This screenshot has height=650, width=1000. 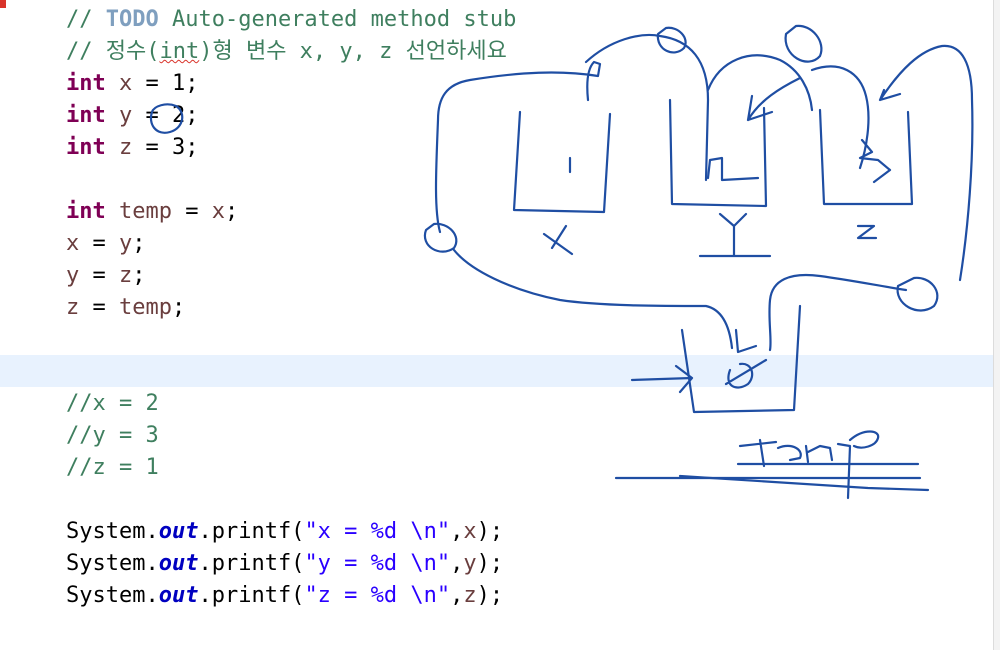 What do you see at coordinates (377, 595) in the screenshot?
I see `string-literal: "z = %d \n"` at bounding box center [377, 595].